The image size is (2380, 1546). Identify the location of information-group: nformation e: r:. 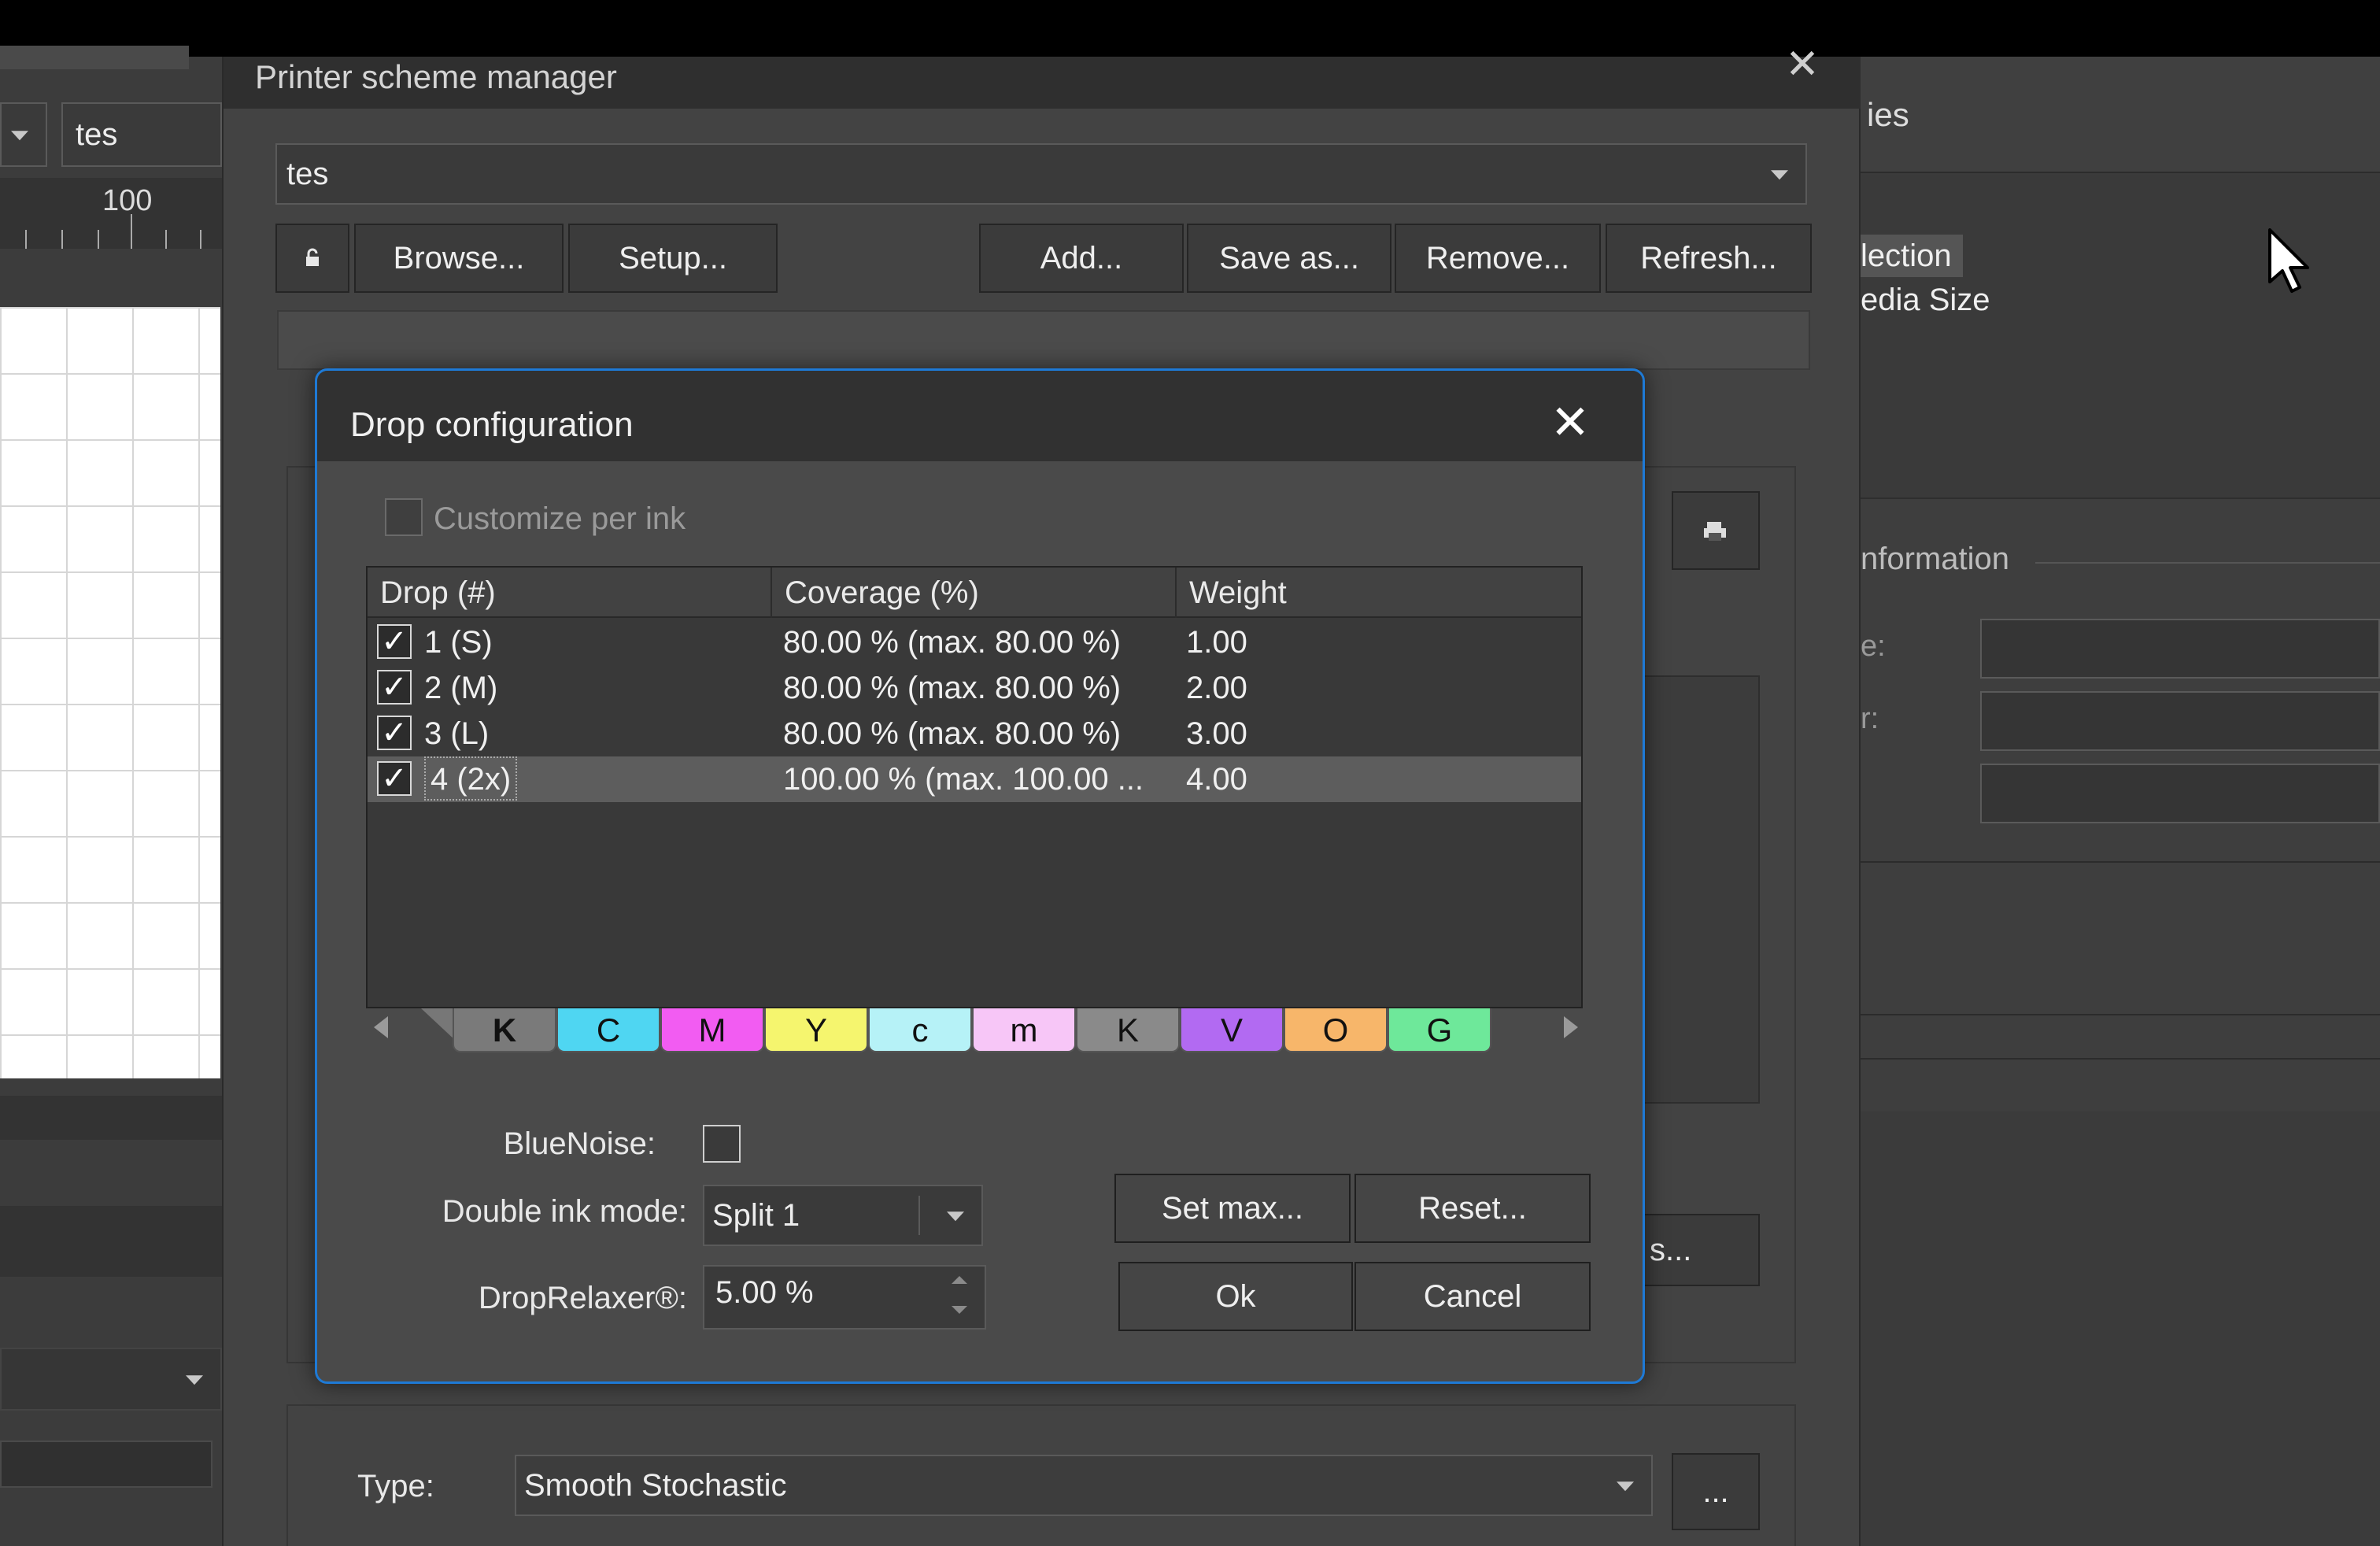
(2120, 804).